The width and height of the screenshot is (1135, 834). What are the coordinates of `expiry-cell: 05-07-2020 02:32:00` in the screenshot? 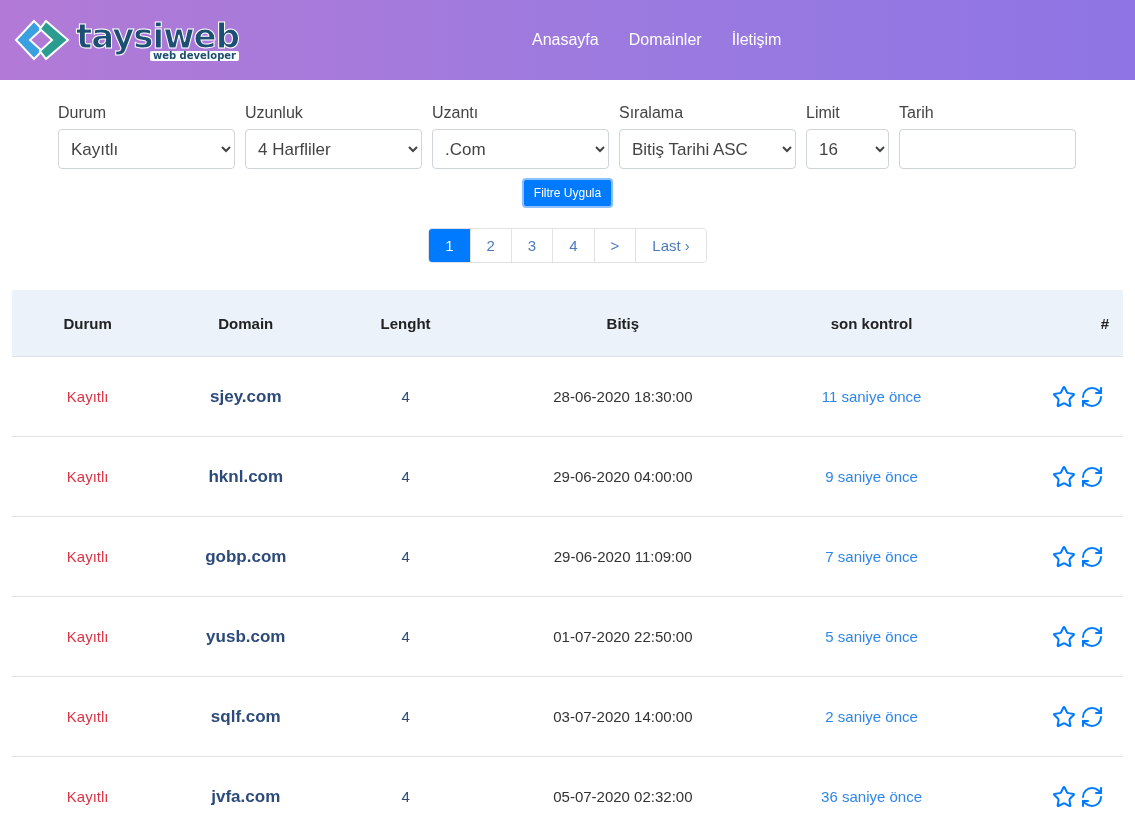 It's located at (622, 795).